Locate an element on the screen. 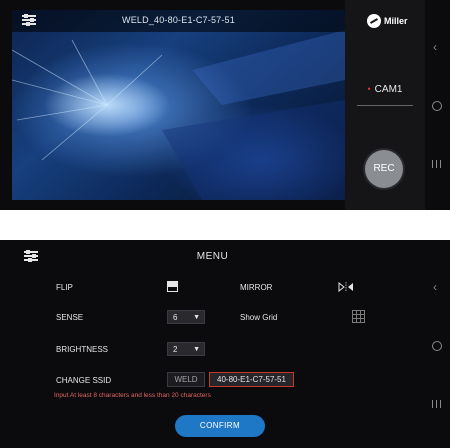 This screenshot has width=450, height=448. camera-selector-underline is located at coordinates (385, 105).